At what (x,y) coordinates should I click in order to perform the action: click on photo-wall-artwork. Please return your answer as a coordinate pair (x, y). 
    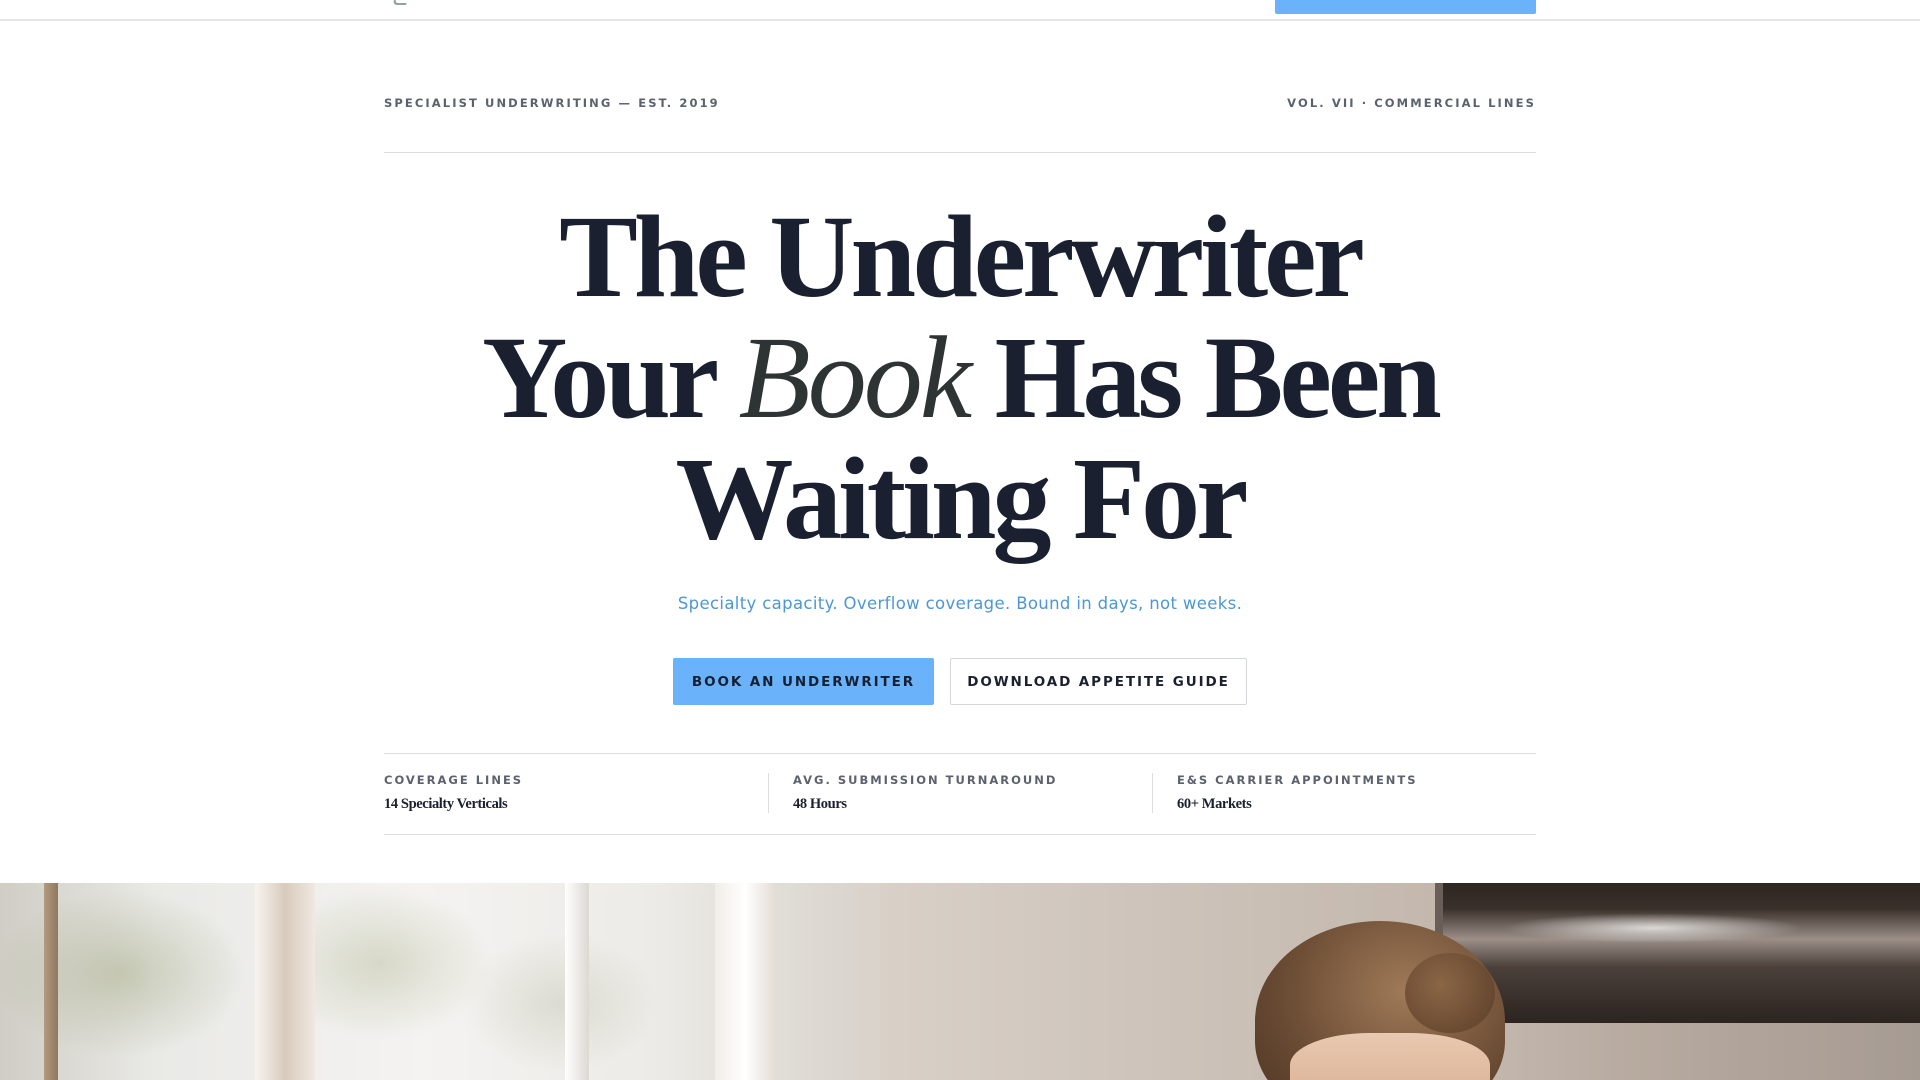
    Looking at the image, I should click on (1677, 953).